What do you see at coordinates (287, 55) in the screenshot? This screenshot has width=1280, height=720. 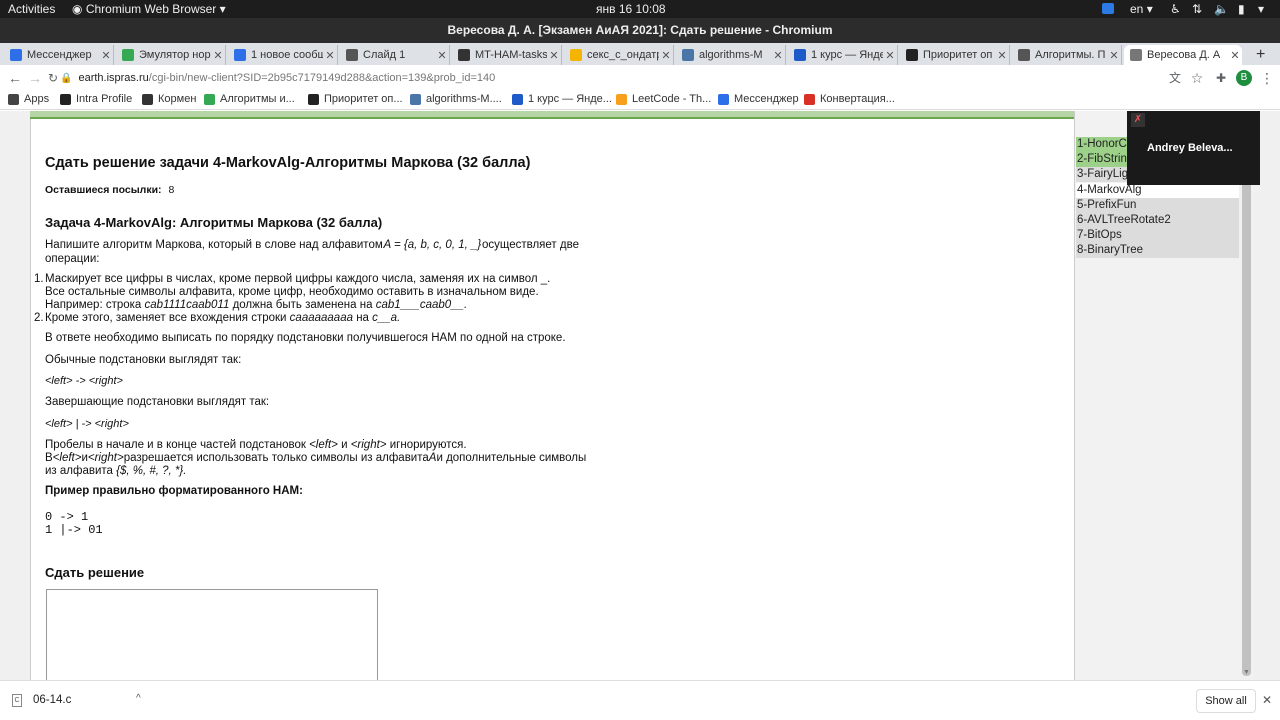 I see `tab-label: 1 новое сообщ` at bounding box center [287, 55].